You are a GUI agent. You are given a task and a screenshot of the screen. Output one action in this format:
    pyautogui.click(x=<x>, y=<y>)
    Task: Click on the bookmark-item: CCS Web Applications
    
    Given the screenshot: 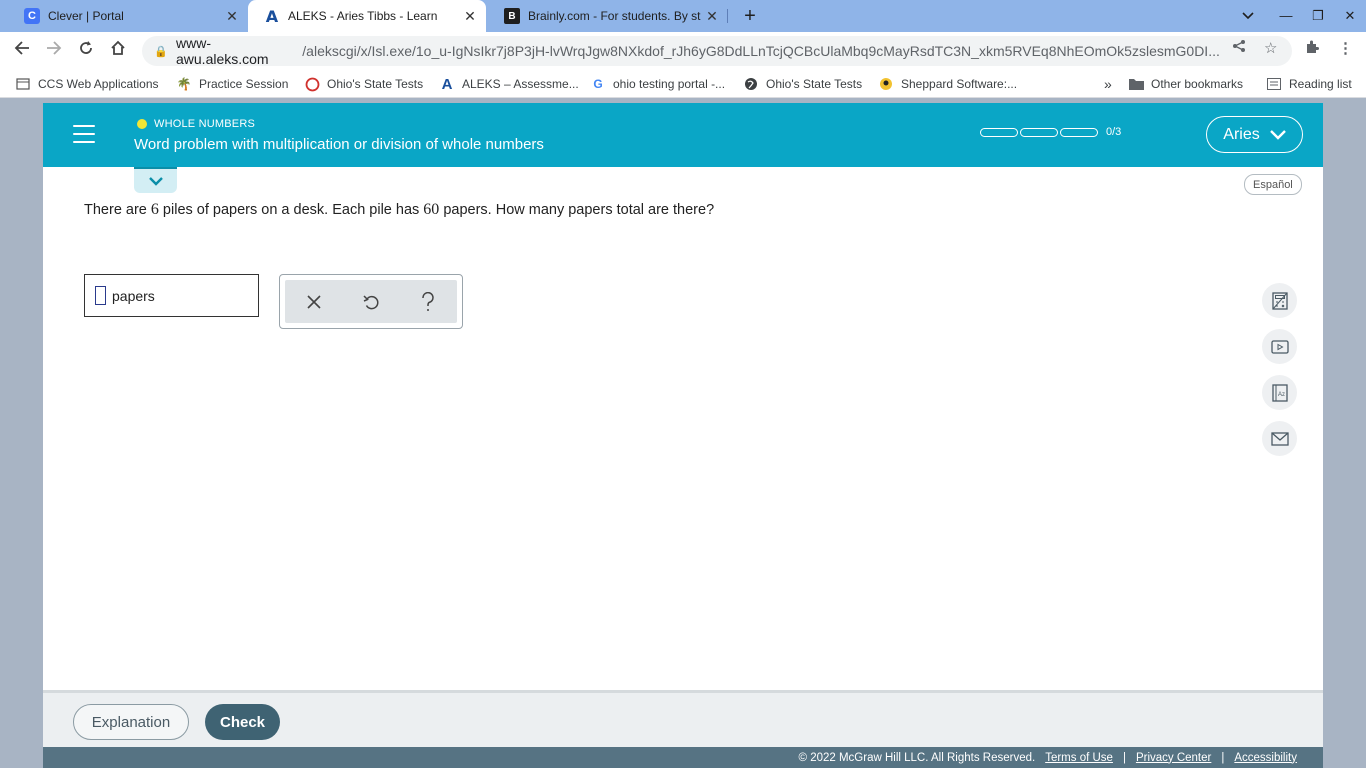 What is the action you would take?
    pyautogui.click(x=87, y=84)
    